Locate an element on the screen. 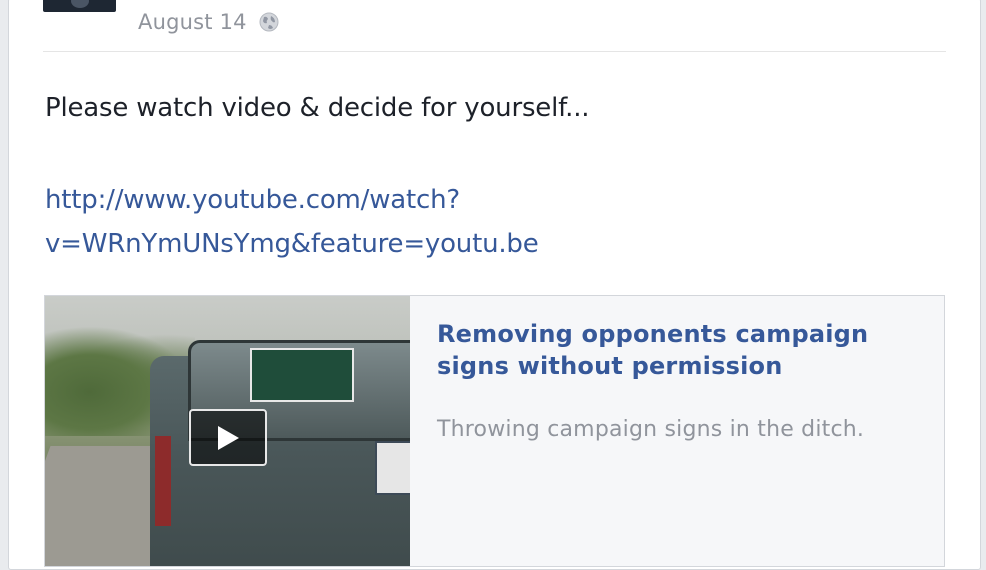  header-divider is located at coordinates (494, 51).